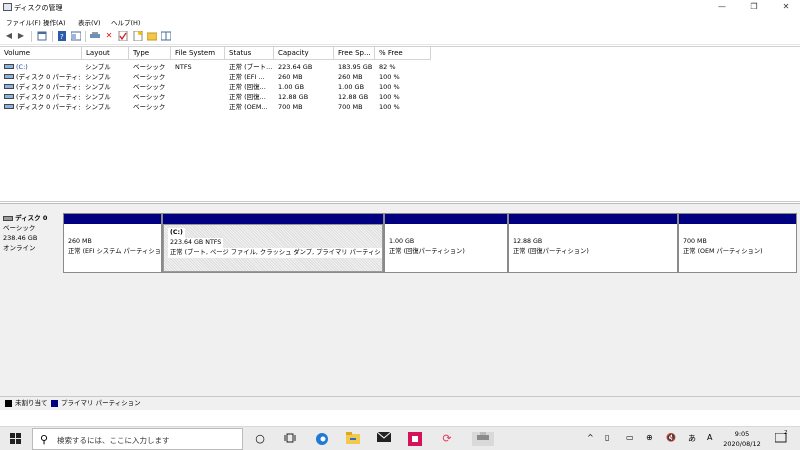 The height and width of the screenshot is (450, 800). What do you see at coordinates (353, 439) in the screenshot?
I see `file-explorer-icon` at bounding box center [353, 439].